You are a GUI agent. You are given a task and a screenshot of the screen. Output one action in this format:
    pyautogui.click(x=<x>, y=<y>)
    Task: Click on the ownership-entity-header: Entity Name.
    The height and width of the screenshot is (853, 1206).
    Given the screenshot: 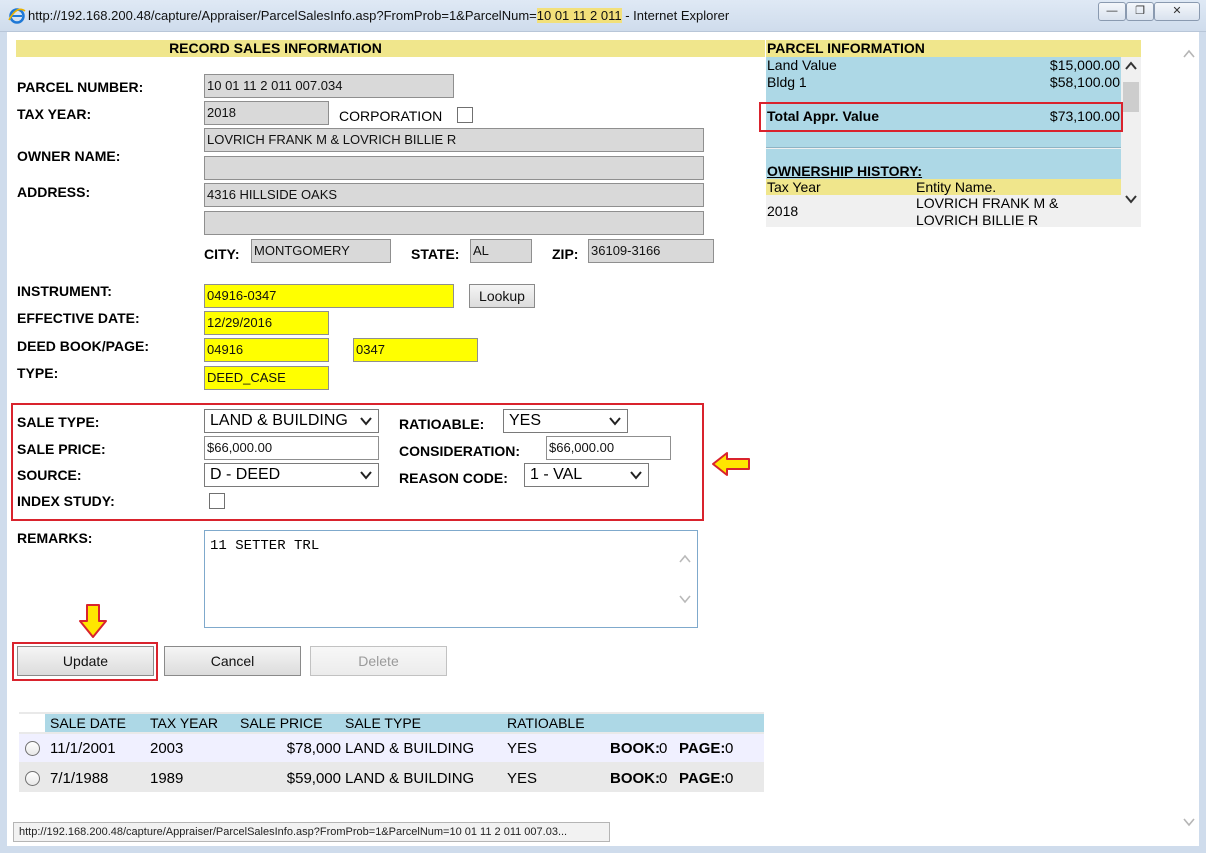 What is the action you would take?
    pyautogui.click(x=956, y=187)
    